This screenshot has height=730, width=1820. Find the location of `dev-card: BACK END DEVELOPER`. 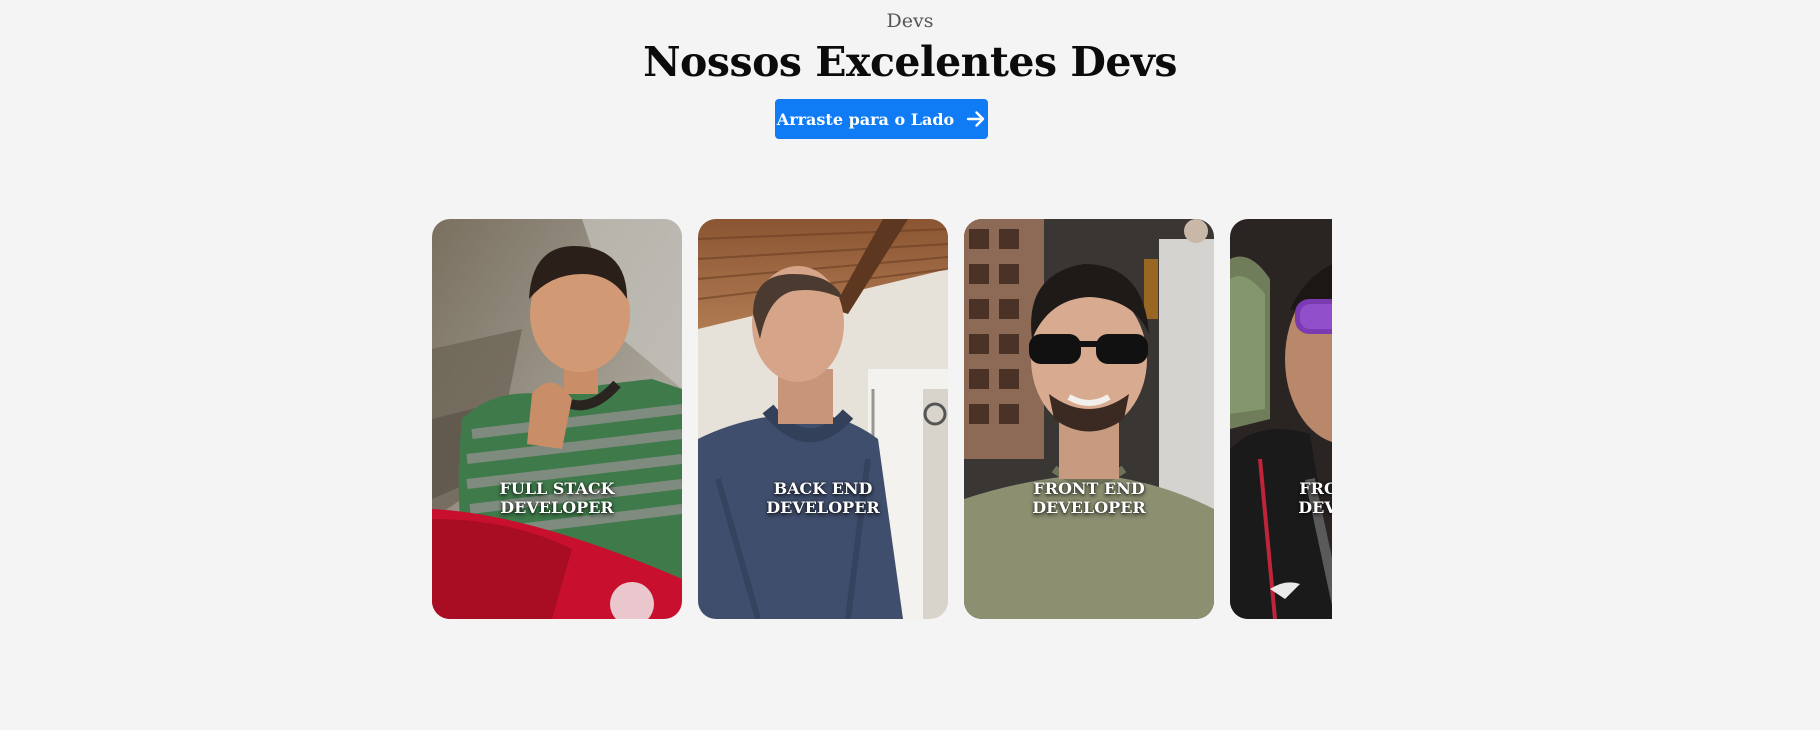

dev-card: BACK END DEVELOPER is located at coordinates (823, 419).